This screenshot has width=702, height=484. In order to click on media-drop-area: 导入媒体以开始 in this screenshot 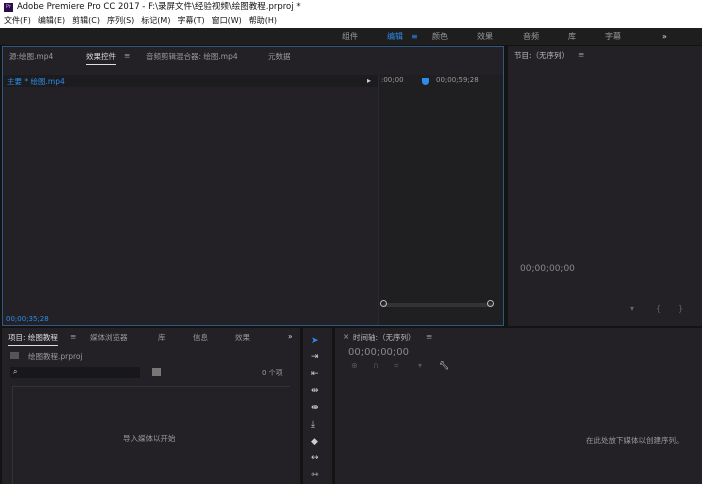, I will do `click(151, 435)`.